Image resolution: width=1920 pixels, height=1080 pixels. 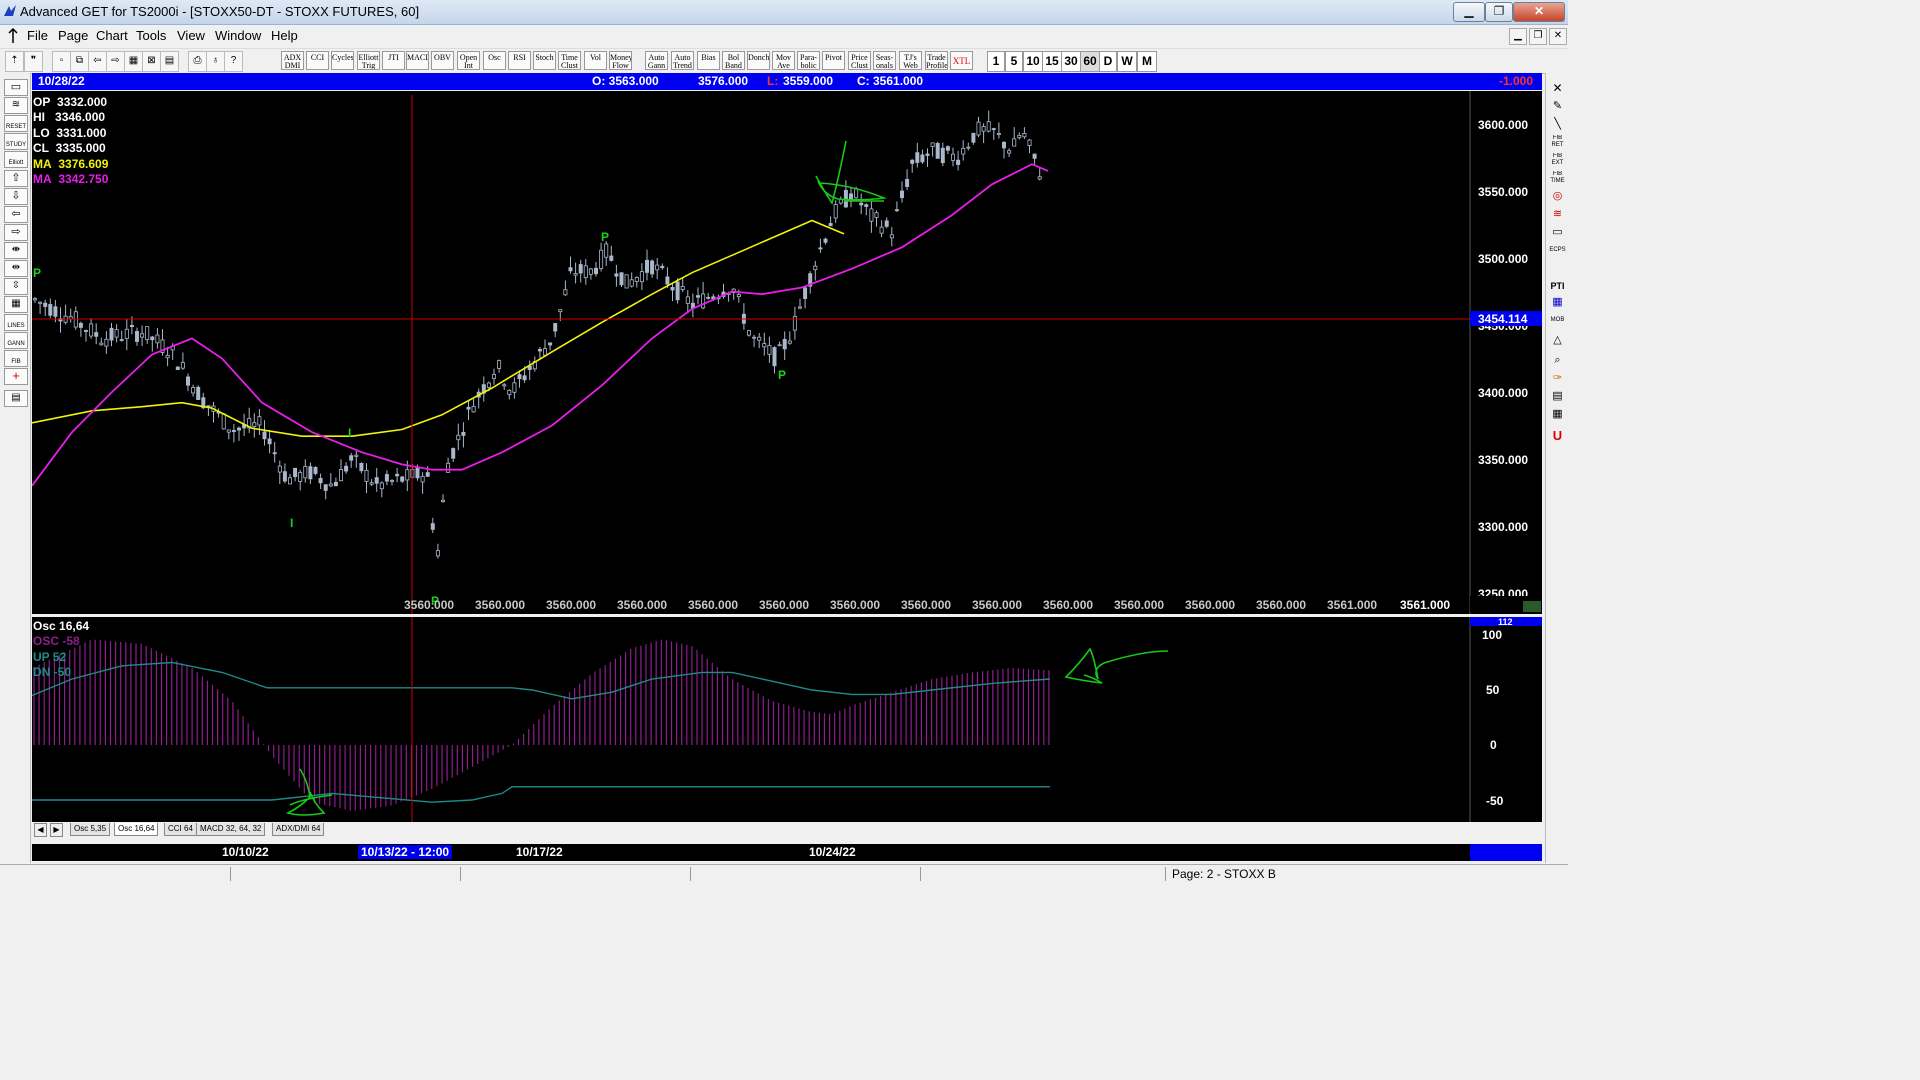 I want to click on menu-page: Page, so click(x=73, y=35).